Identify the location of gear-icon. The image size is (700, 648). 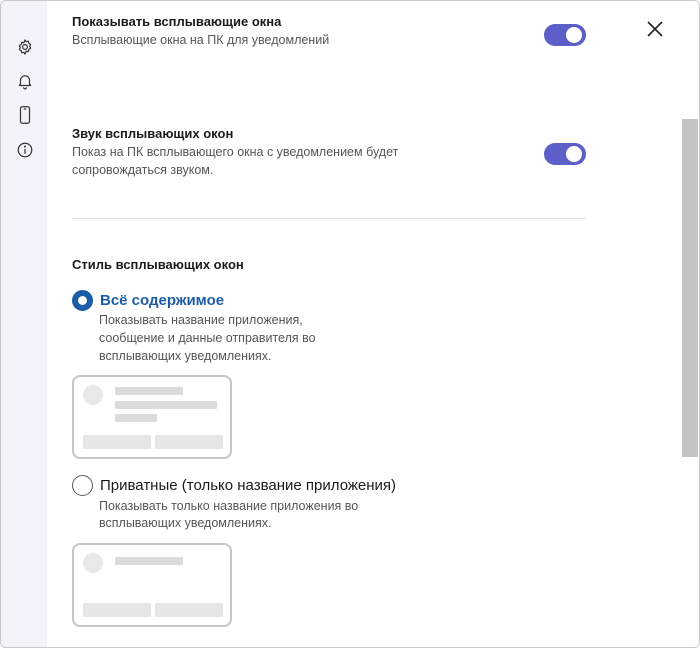
(25, 47).